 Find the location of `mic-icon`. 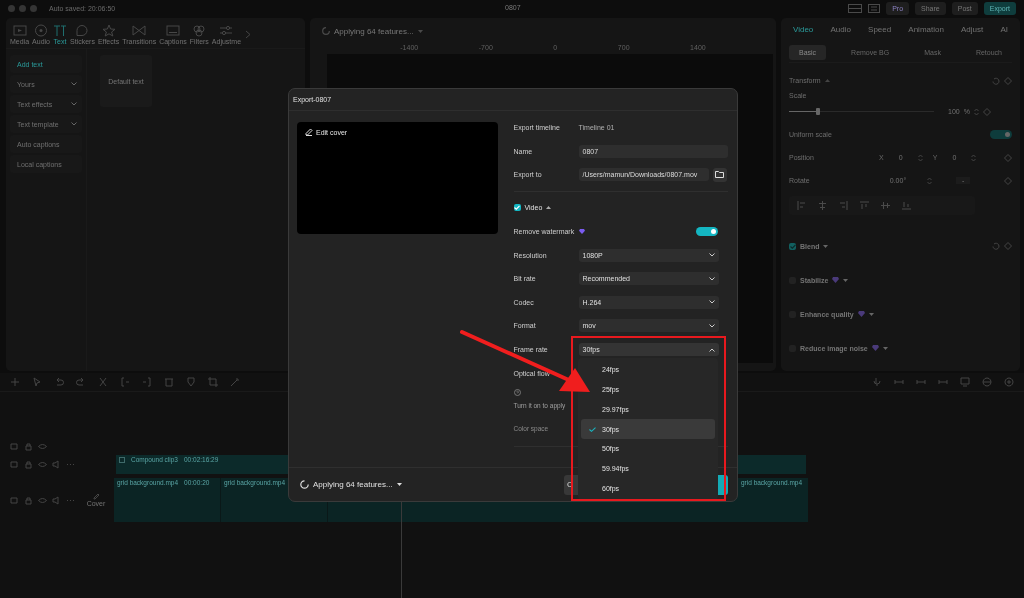

mic-icon is located at coordinates (877, 382).